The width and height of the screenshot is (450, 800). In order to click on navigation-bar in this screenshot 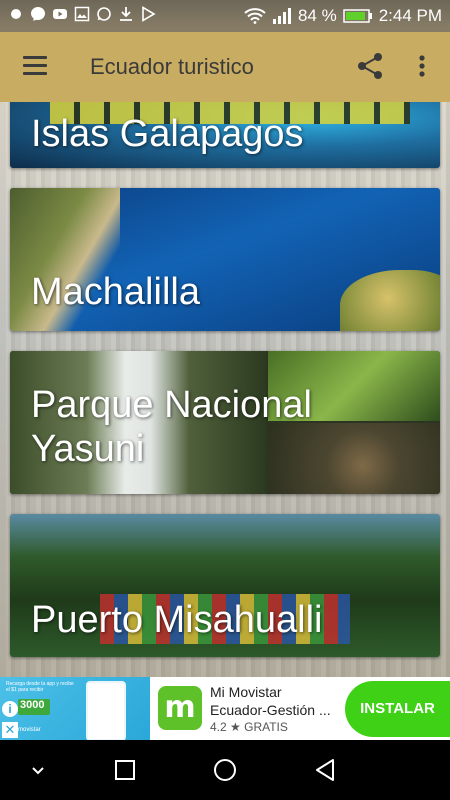, I will do `click(225, 770)`.